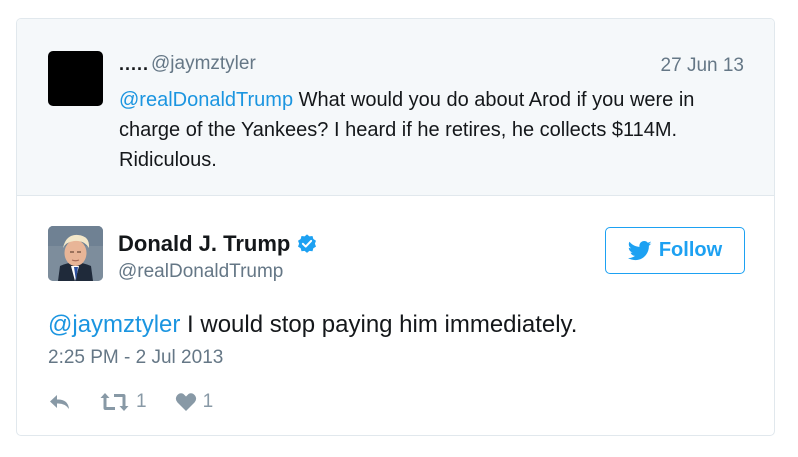  I want to click on retweet-action: 1, so click(123, 402).